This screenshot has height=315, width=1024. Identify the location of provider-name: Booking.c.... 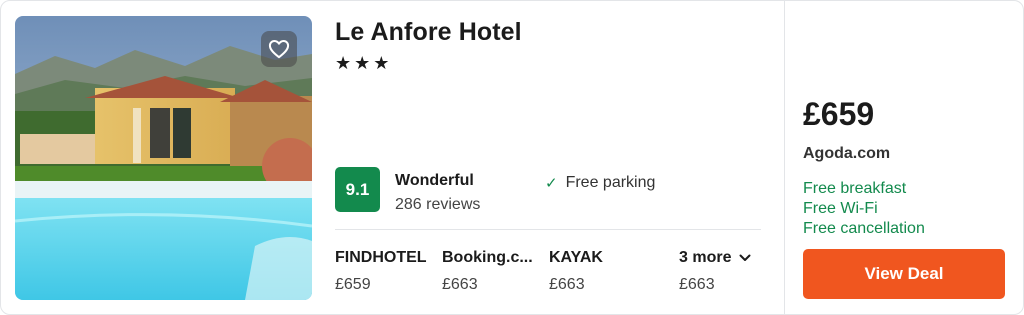
(487, 257).